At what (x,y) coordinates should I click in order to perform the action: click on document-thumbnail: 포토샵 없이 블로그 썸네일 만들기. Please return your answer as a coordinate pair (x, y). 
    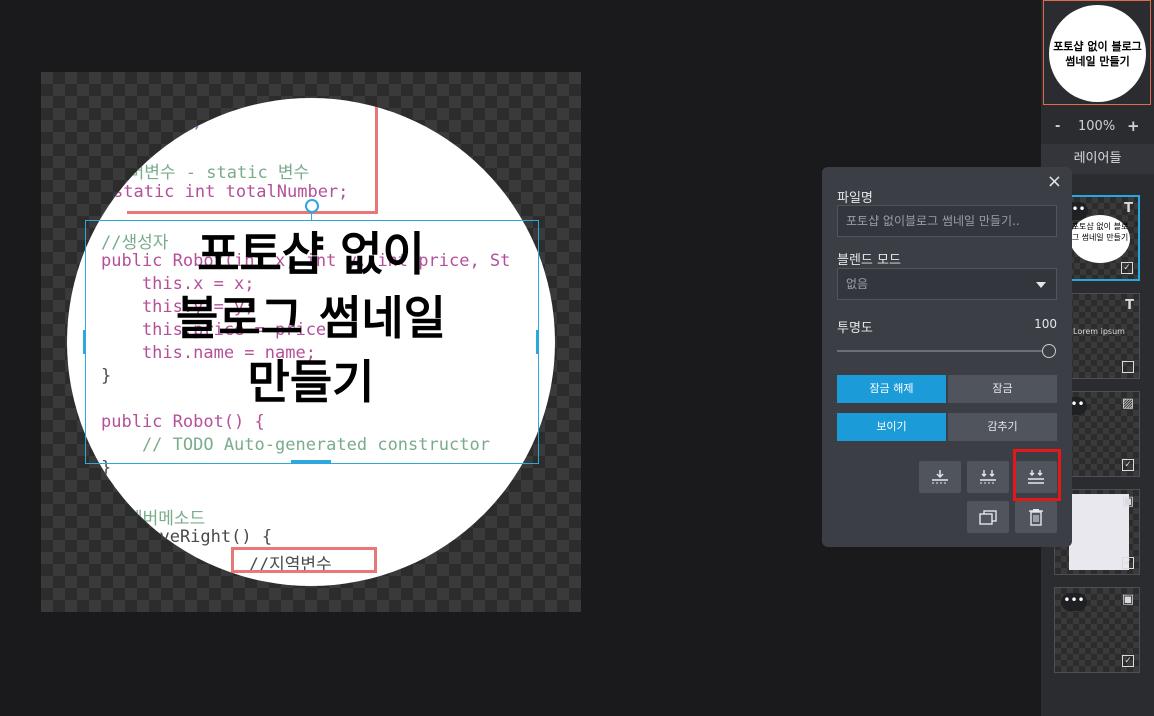
    Looking at the image, I should click on (1097, 52).